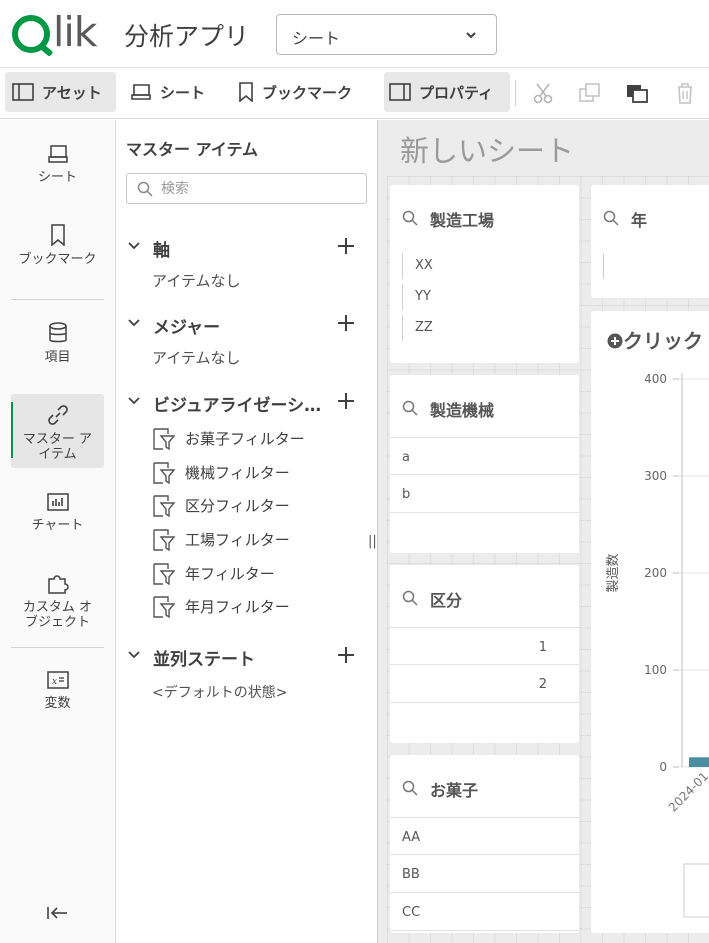  I want to click on assets-button: アセット, so click(60, 92).